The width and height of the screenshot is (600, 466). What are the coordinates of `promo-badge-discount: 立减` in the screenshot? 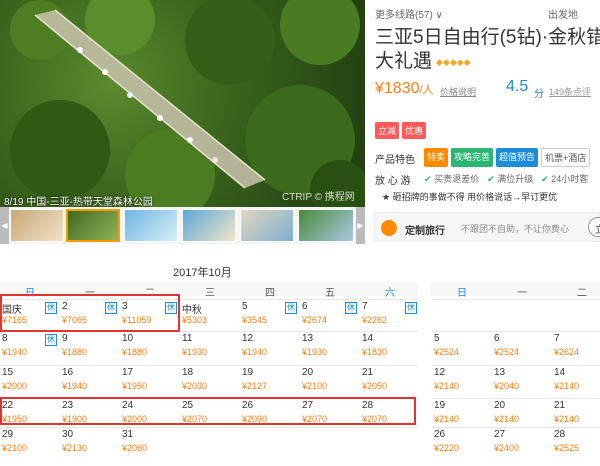 It's located at (387, 130).